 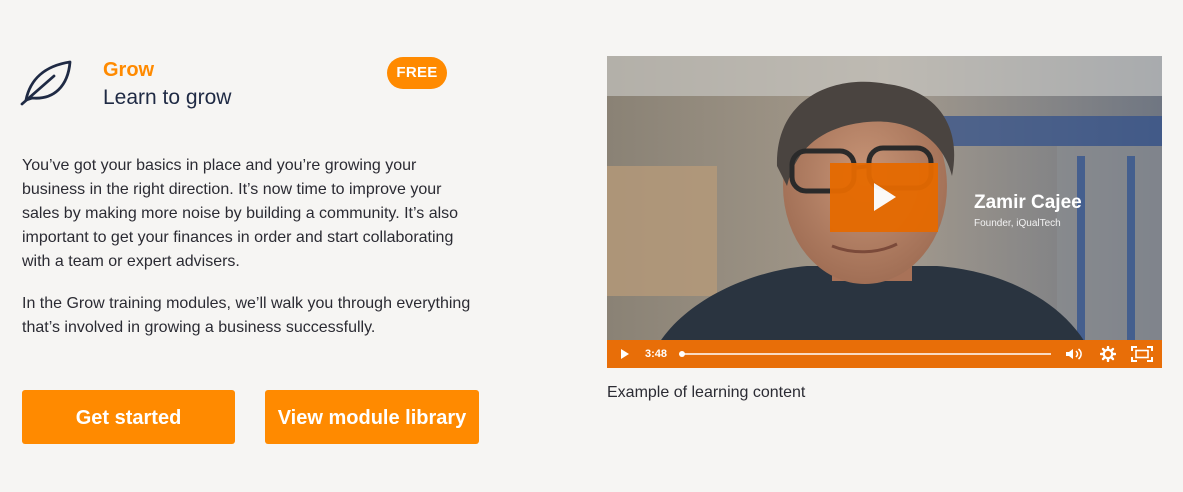 I want to click on get-started-button: Get started, so click(x=128, y=417).